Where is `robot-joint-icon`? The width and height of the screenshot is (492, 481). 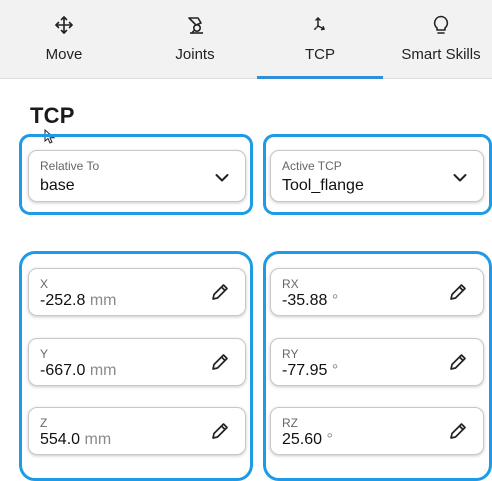
robot-joint-icon is located at coordinates (195, 25).